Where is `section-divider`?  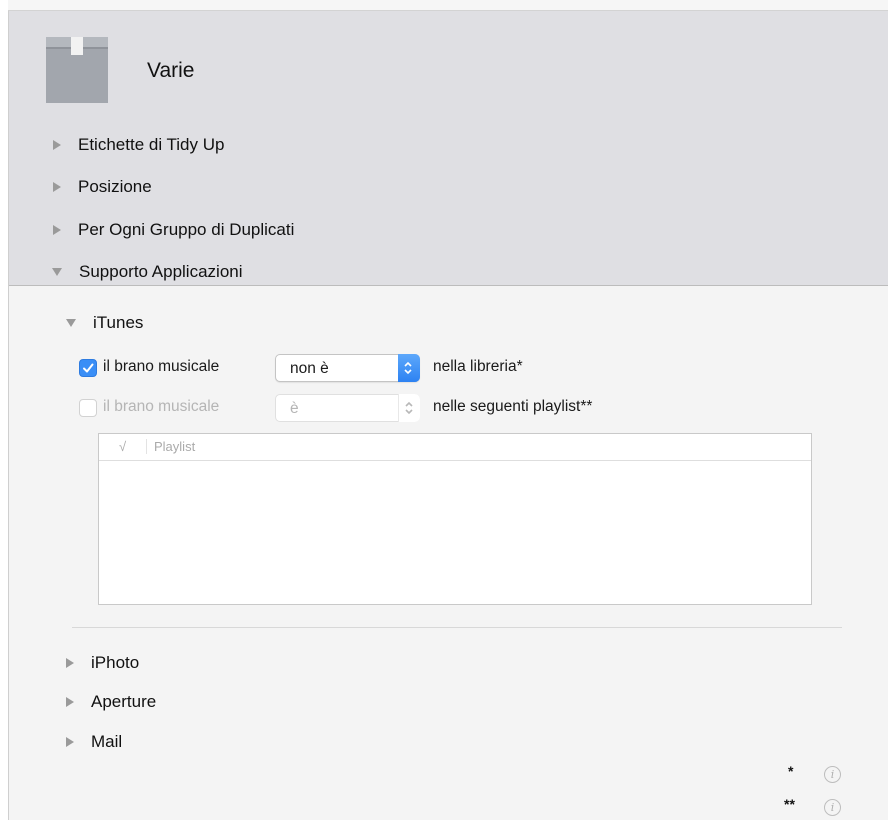 section-divider is located at coordinates (457, 627).